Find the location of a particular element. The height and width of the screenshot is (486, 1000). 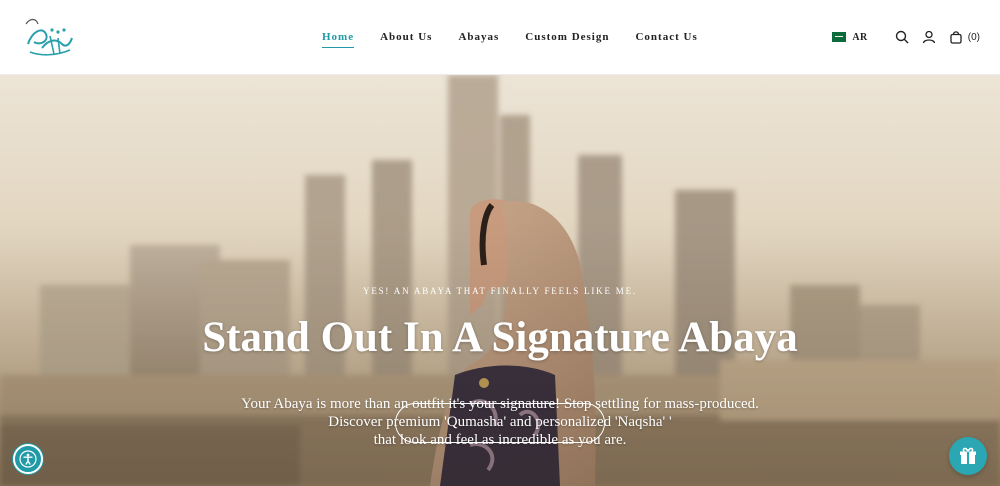

nav-abayas: Abayas is located at coordinates (478, 39).